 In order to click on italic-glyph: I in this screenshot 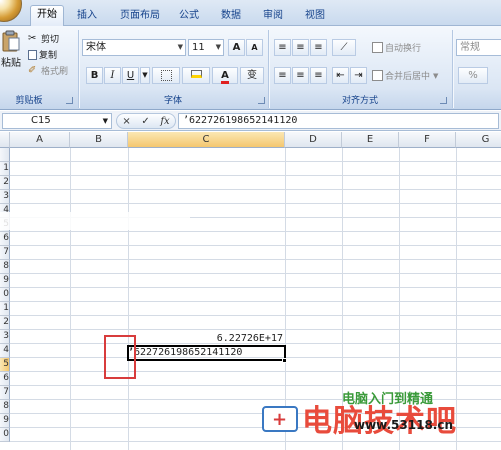, I will do `click(112, 75)`.